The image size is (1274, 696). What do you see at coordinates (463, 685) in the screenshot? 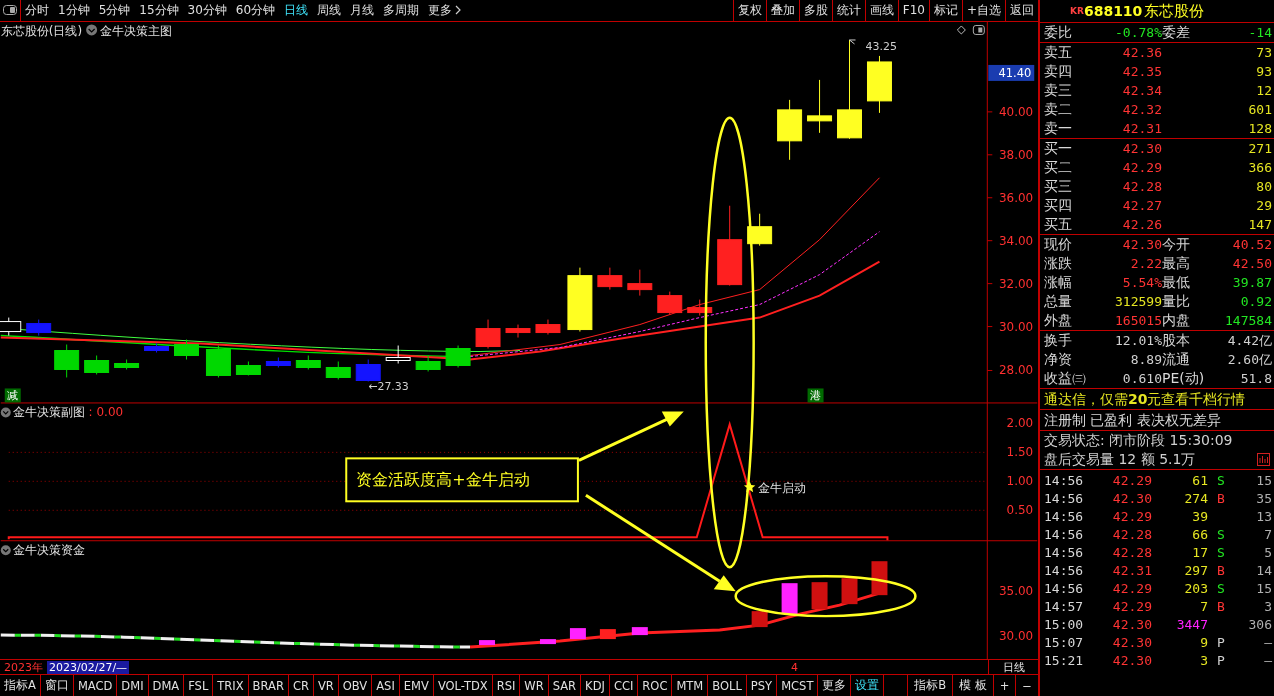
I see `indicator-tab: VOL-TDX` at bounding box center [463, 685].